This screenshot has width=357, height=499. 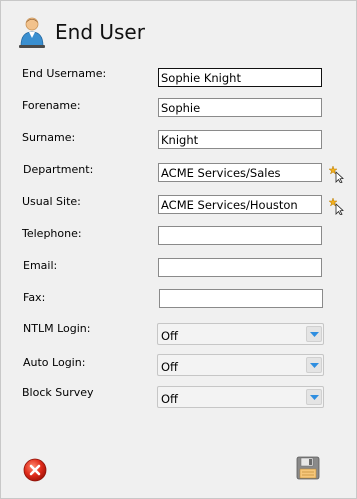 I want to click on department-input, so click(x=240, y=172).